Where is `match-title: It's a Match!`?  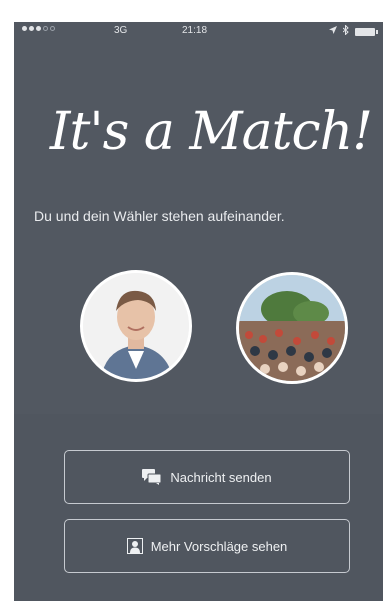 match-title: It's a Match! is located at coordinates (211, 132).